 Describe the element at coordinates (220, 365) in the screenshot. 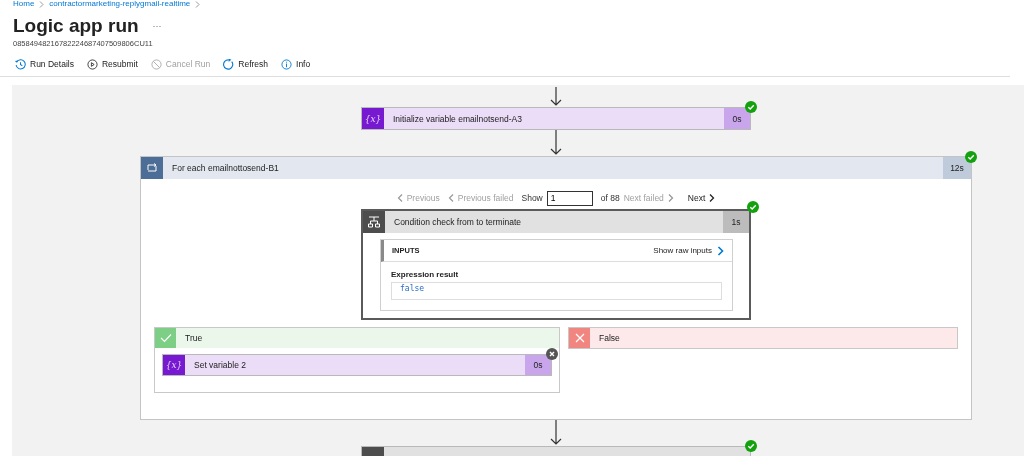

I see `step-title: Set variable 2` at that location.